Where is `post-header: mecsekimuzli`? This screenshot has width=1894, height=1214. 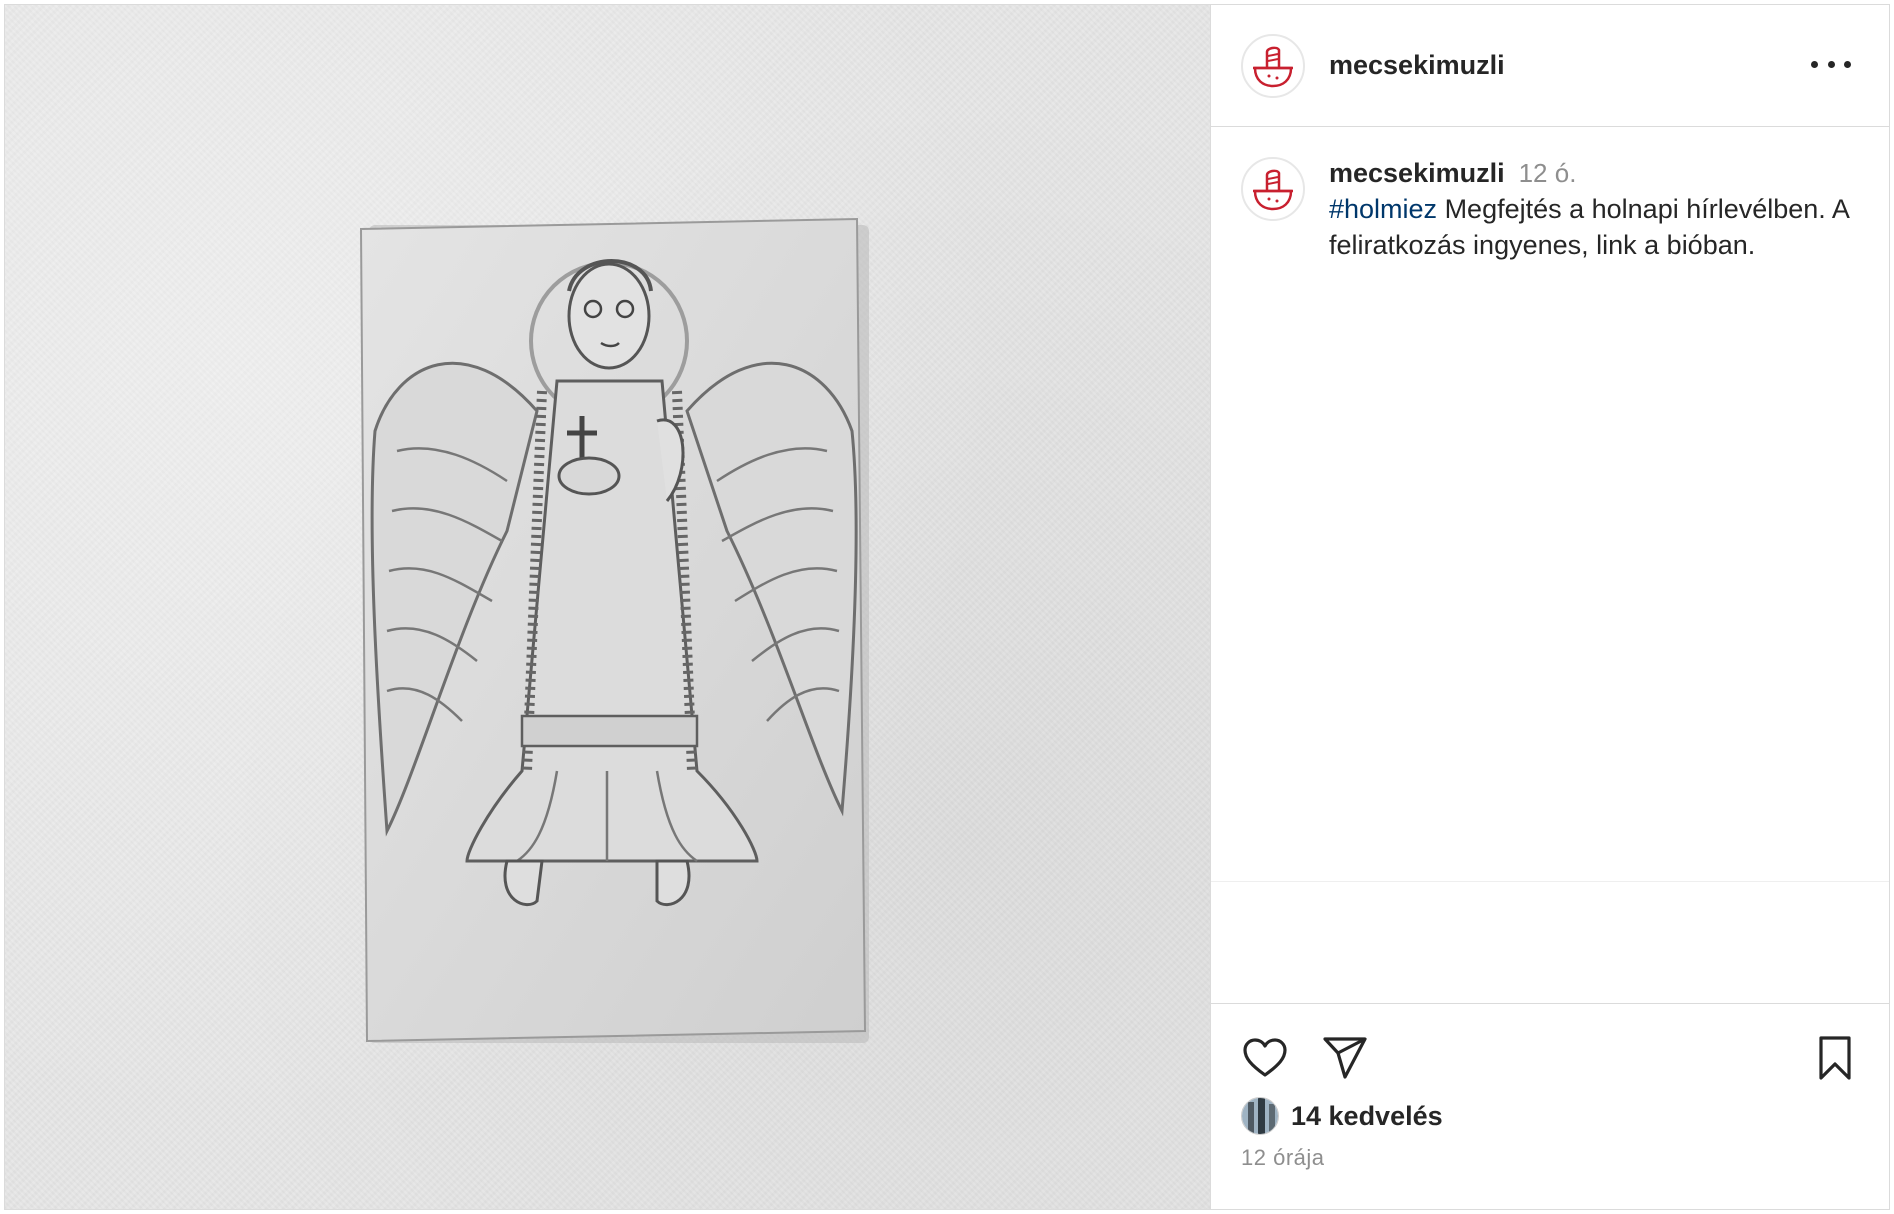
post-header: mecsekimuzli is located at coordinates (1550, 66).